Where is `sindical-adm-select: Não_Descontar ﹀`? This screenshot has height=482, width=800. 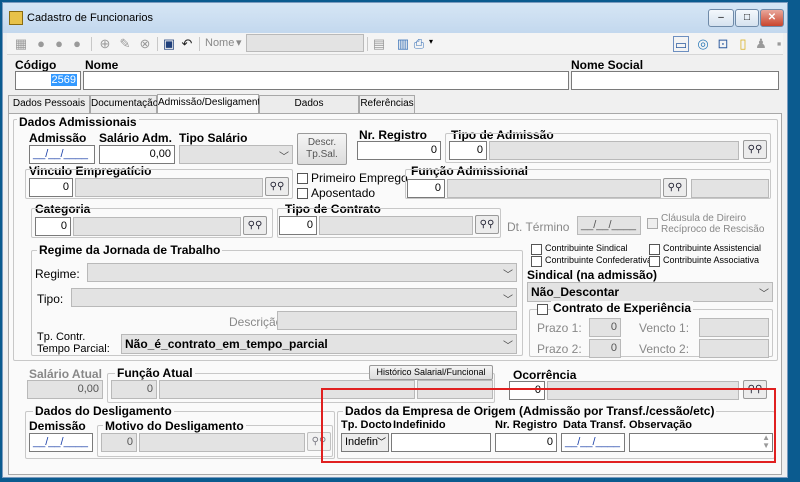 sindical-adm-select: Não_Descontar ﹀ is located at coordinates (650, 292).